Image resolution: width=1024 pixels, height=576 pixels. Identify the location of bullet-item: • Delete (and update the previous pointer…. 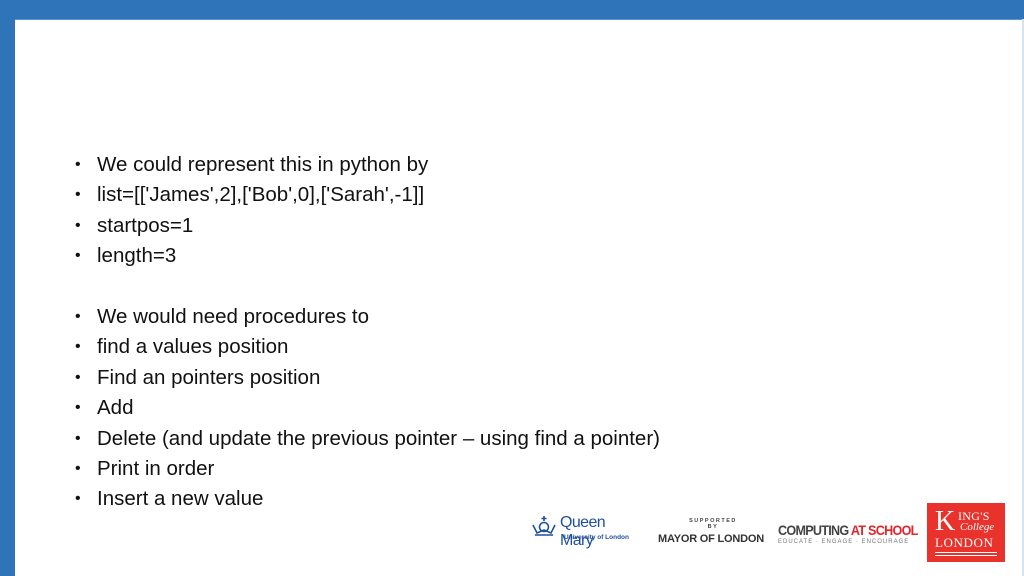
(367, 439).